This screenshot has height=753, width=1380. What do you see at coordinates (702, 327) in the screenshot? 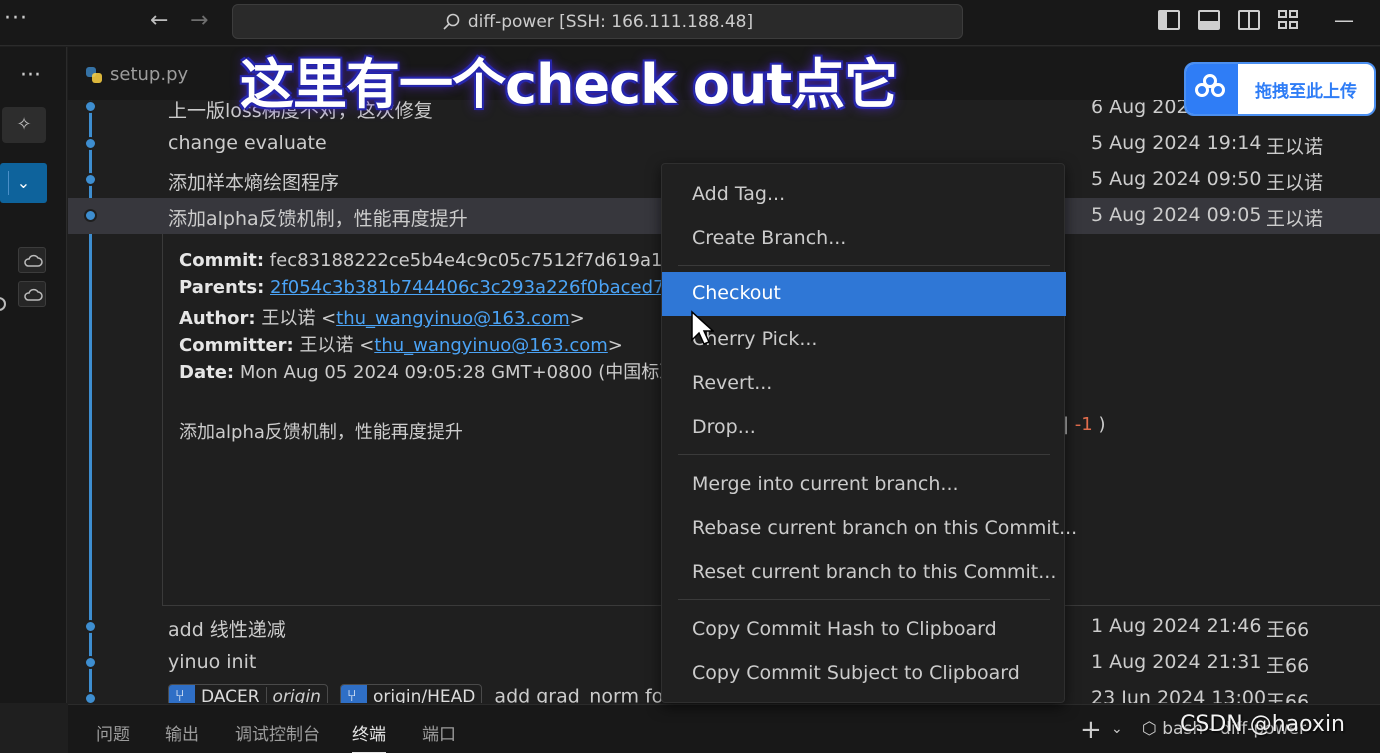
I see `mouse-cursor-icon` at bounding box center [702, 327].